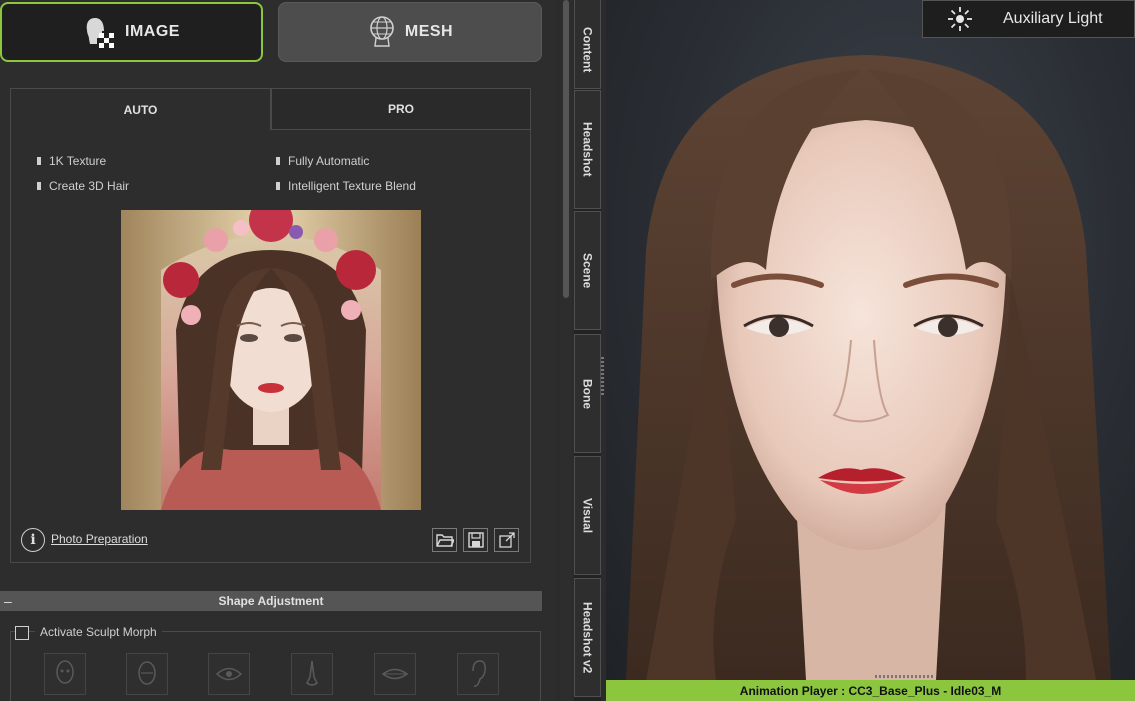  I want to click on source-photo, so click(271, 360).